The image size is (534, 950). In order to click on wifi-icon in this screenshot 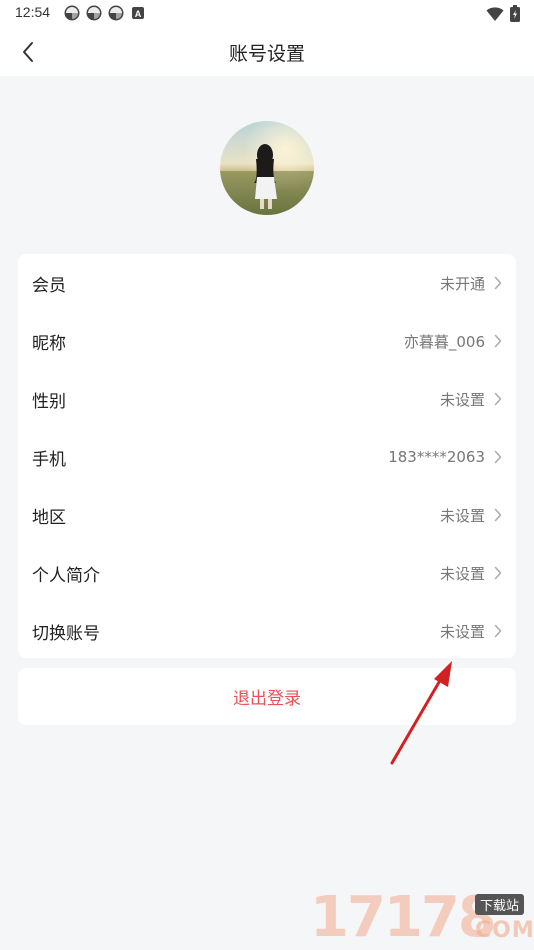, I will do `click(495, 13)`.